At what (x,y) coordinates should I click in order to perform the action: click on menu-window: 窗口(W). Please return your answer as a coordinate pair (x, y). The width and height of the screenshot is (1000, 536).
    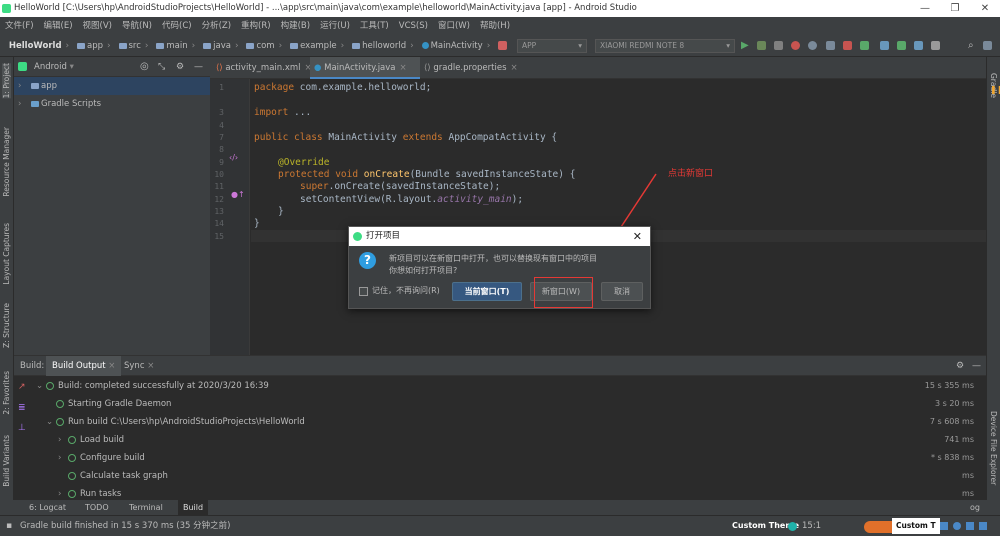
    Looking at the image, I should click on (454, 26).